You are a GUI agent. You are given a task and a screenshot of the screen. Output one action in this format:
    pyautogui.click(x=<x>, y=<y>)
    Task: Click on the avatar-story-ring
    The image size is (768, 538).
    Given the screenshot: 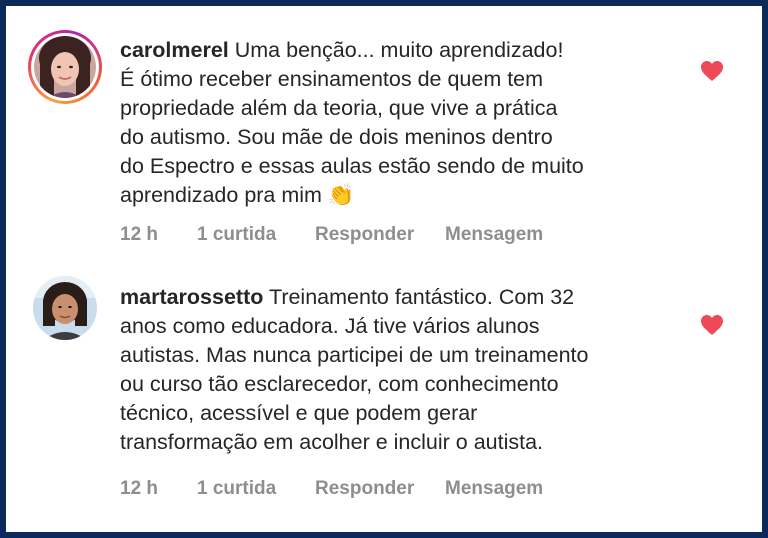 What is the action you would take?
    pyautogui.click(x=65, y=67)
    